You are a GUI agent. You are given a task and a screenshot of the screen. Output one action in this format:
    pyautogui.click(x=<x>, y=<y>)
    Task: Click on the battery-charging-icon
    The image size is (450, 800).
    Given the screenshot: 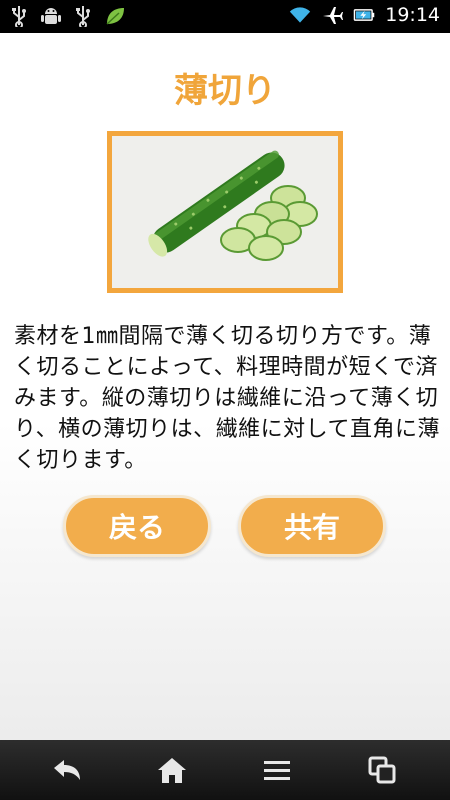 What is the action you would take?
    pyautogui.click(x=364, y=15)
    